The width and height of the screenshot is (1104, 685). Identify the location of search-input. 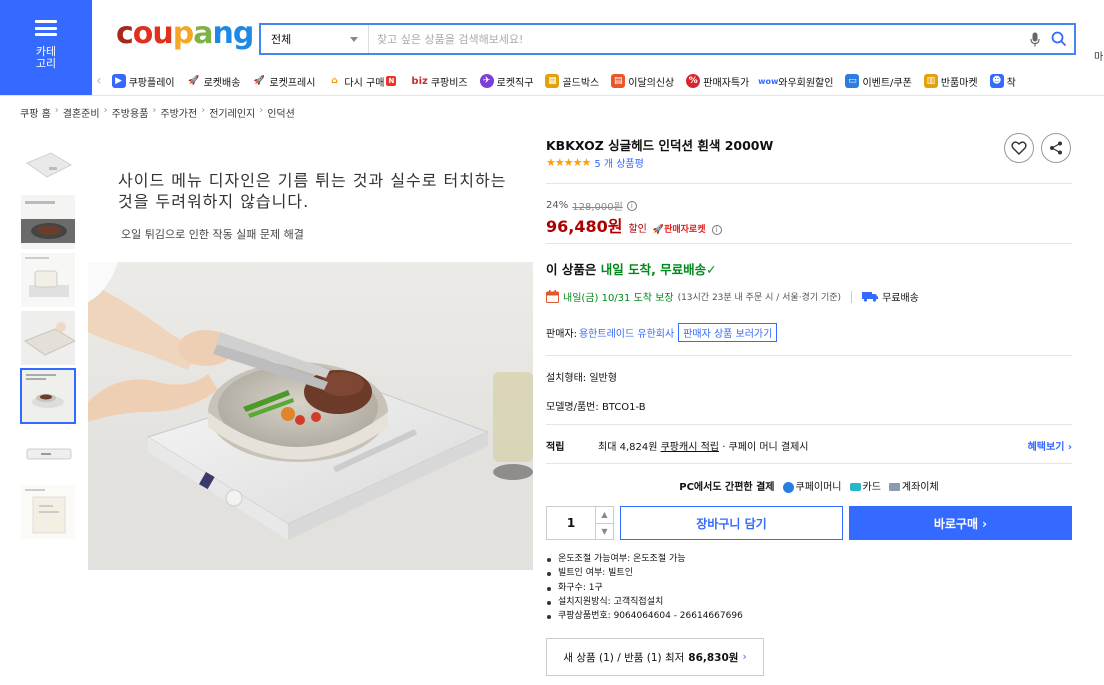
(697, 39).